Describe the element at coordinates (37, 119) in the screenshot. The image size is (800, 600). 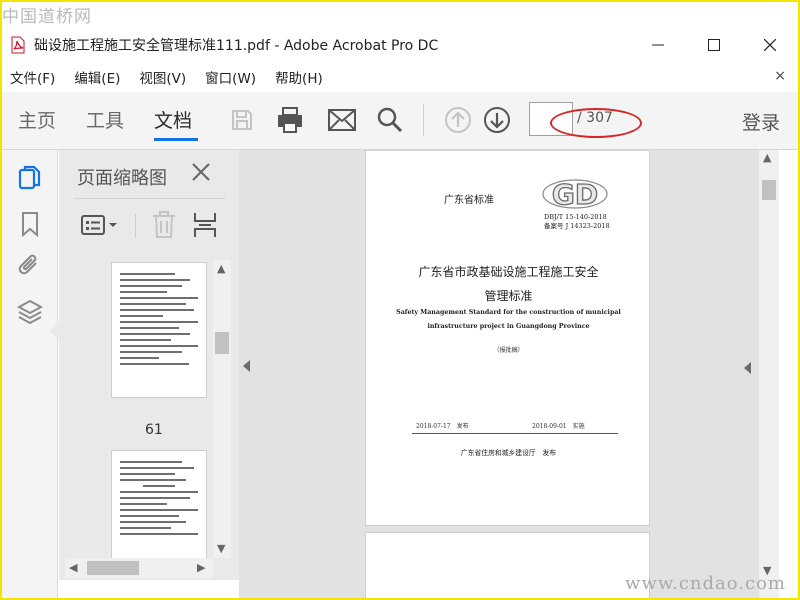
I see `tab-home: 主页` at that location.